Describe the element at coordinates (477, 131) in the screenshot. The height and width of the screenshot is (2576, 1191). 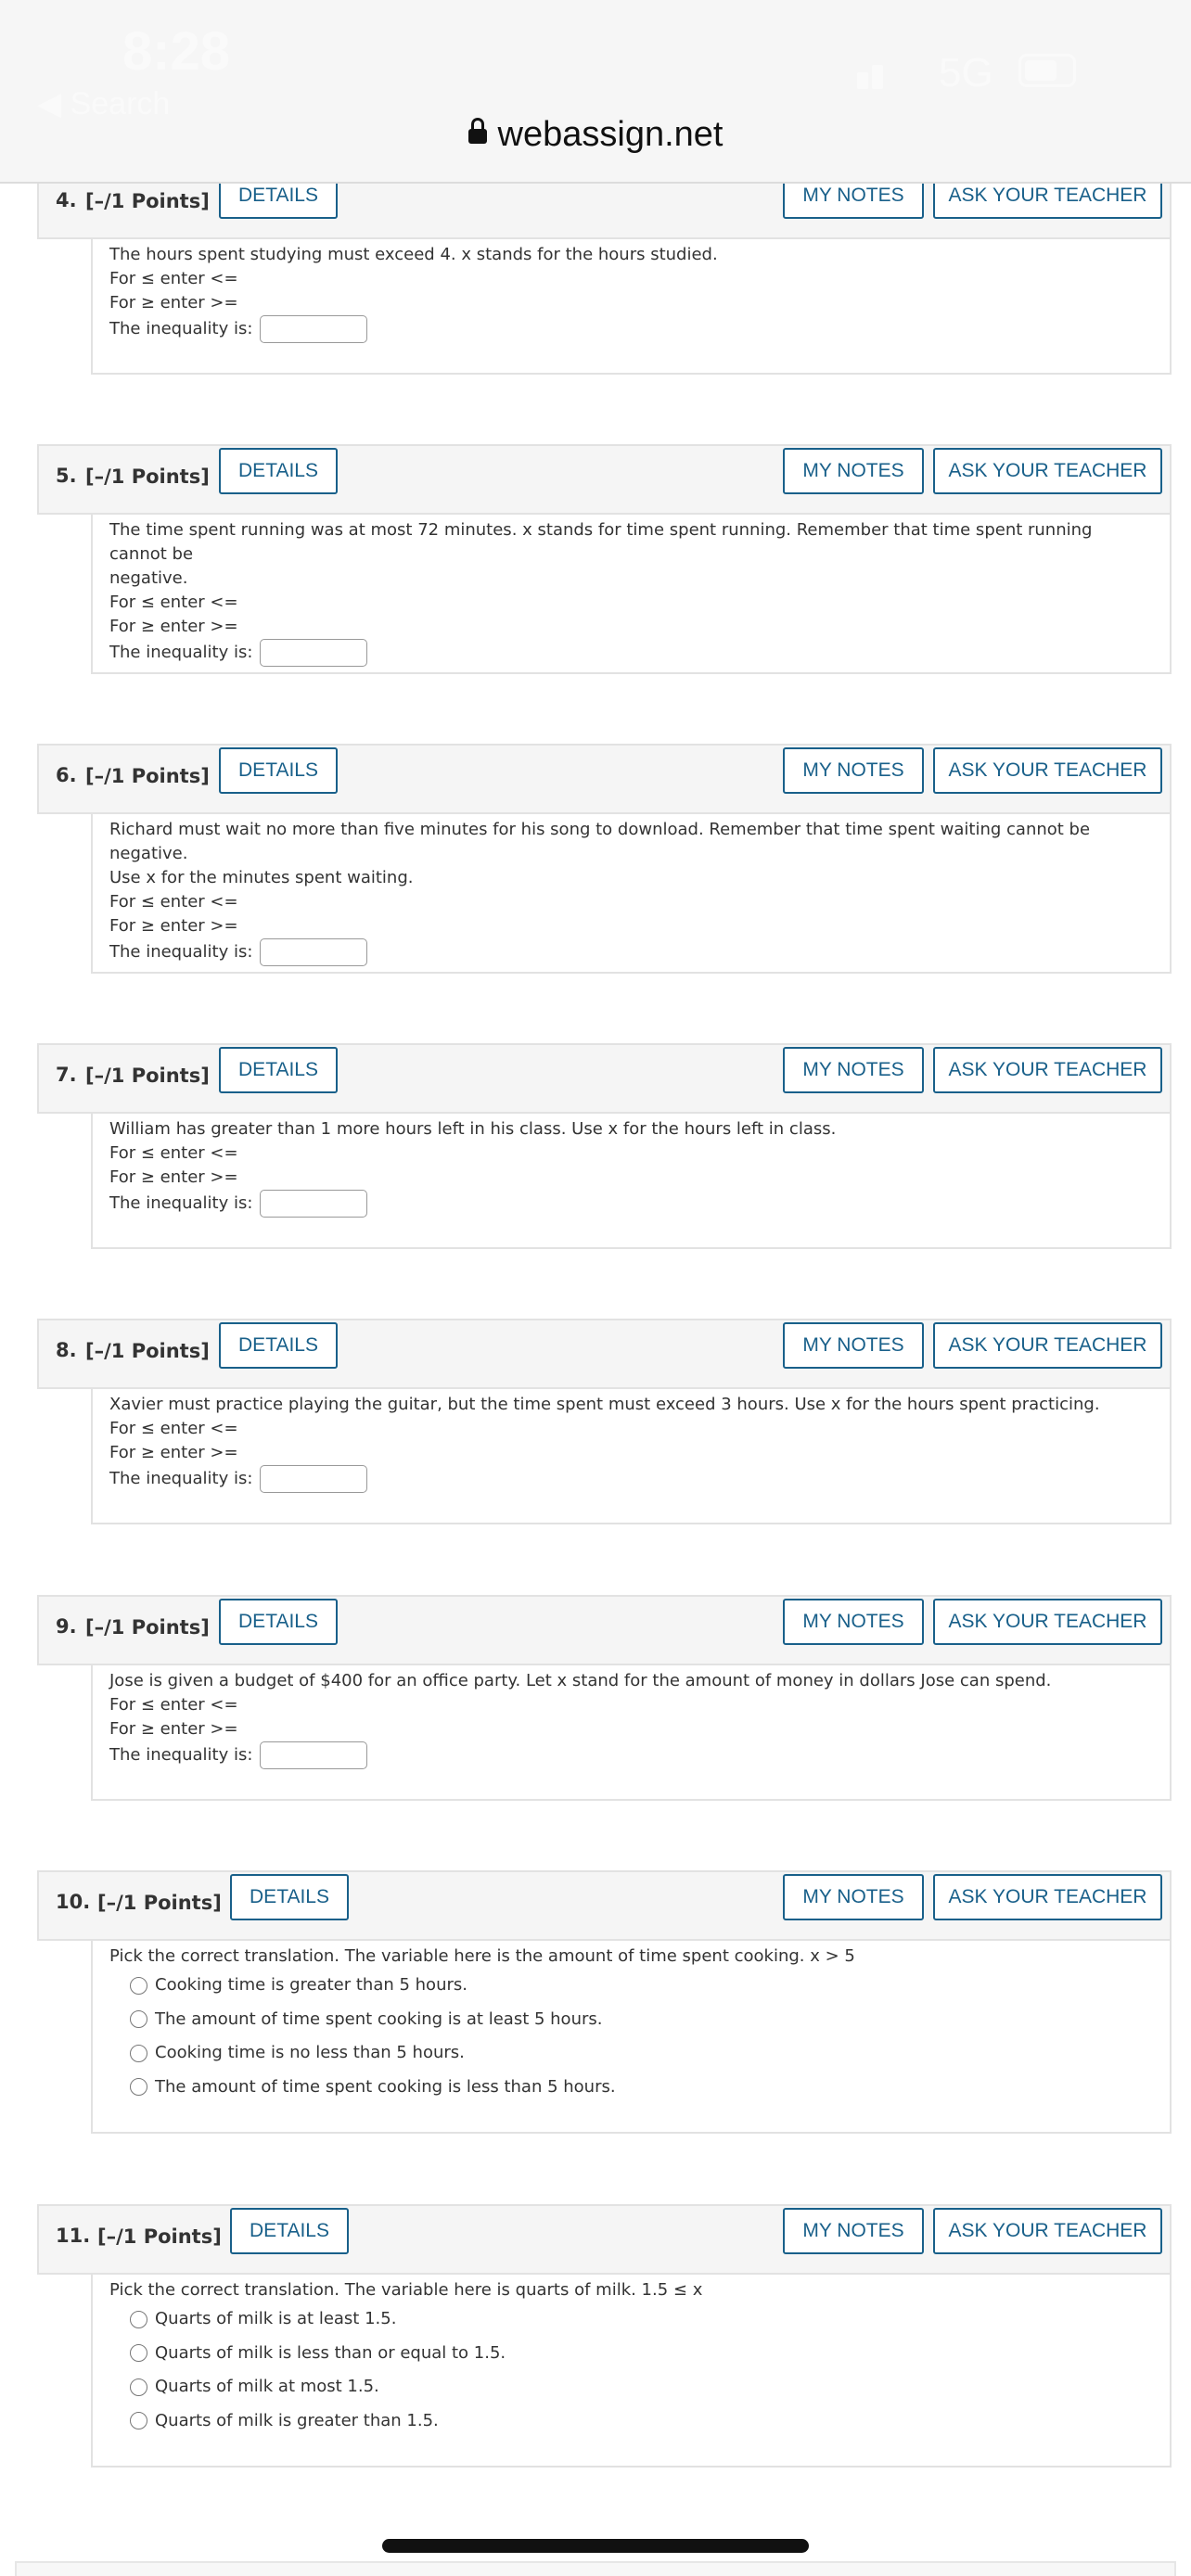
I see `lock-icon` at that location.